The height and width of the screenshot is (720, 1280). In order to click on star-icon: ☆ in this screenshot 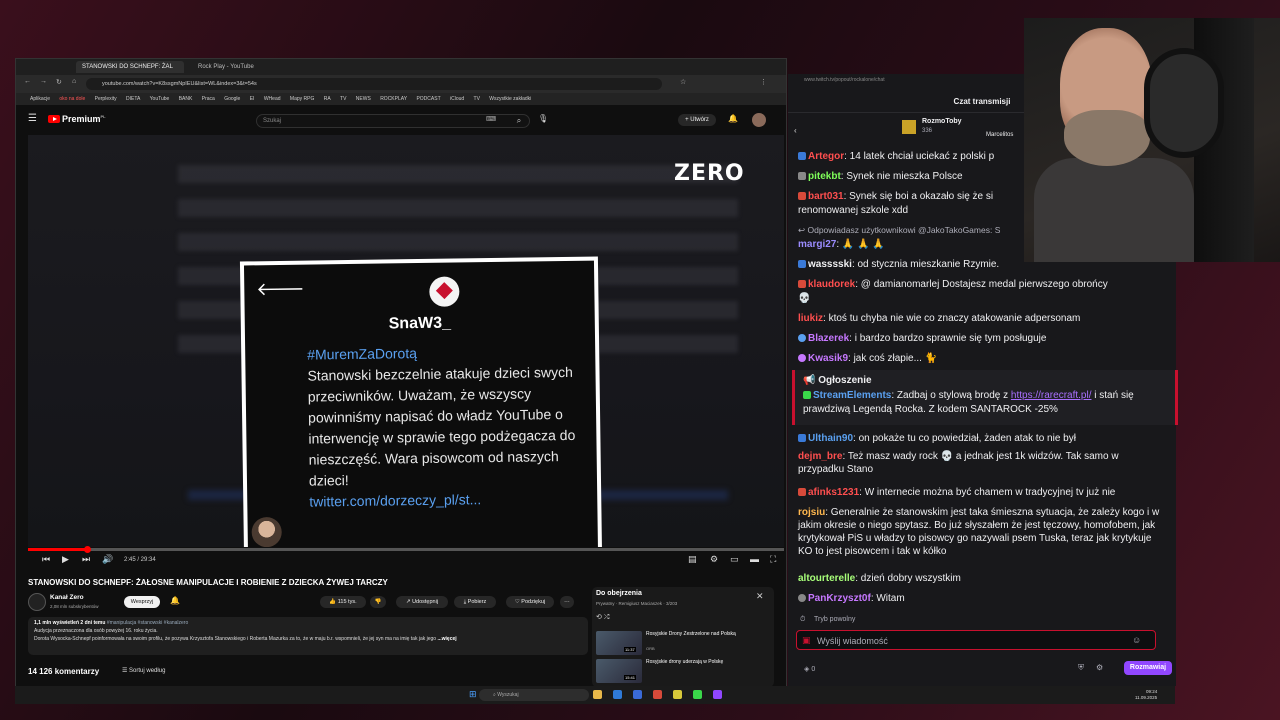, I will do `click(683, 82)`.